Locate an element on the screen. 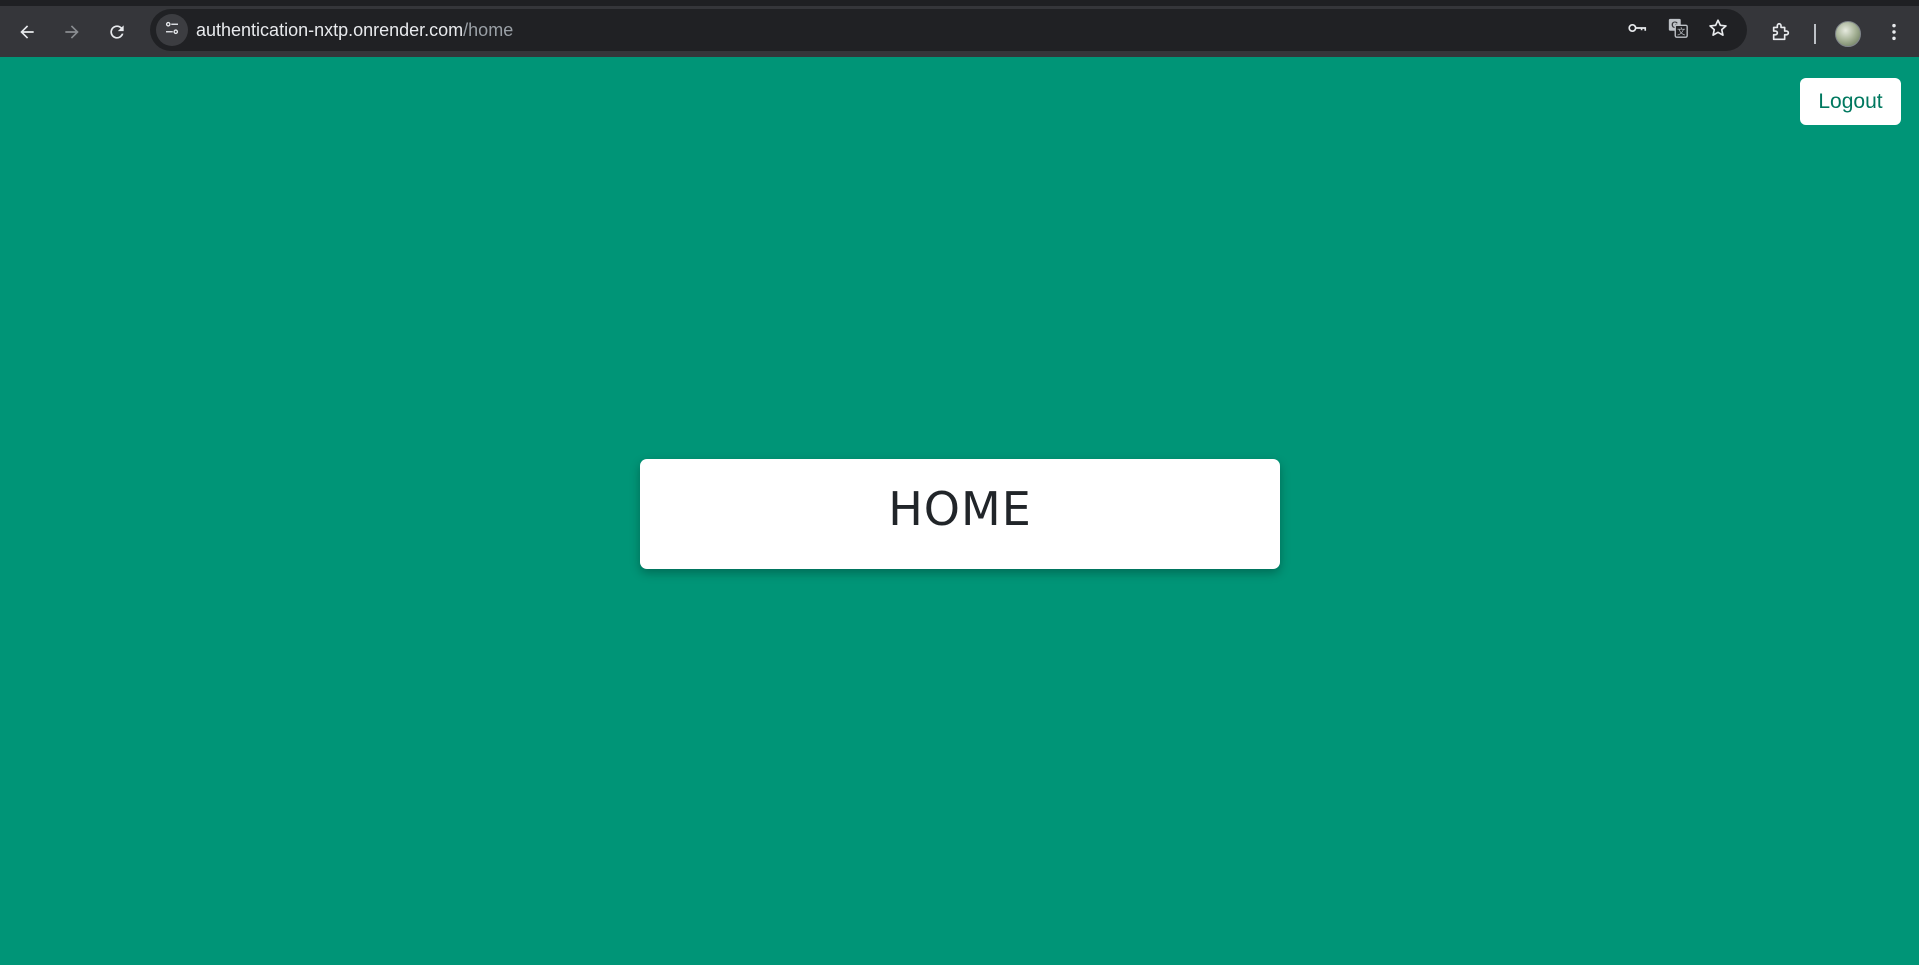 The width and height of the screenshot is (1919, 965). toolbar-divider is located at coordinates (1815, 34).